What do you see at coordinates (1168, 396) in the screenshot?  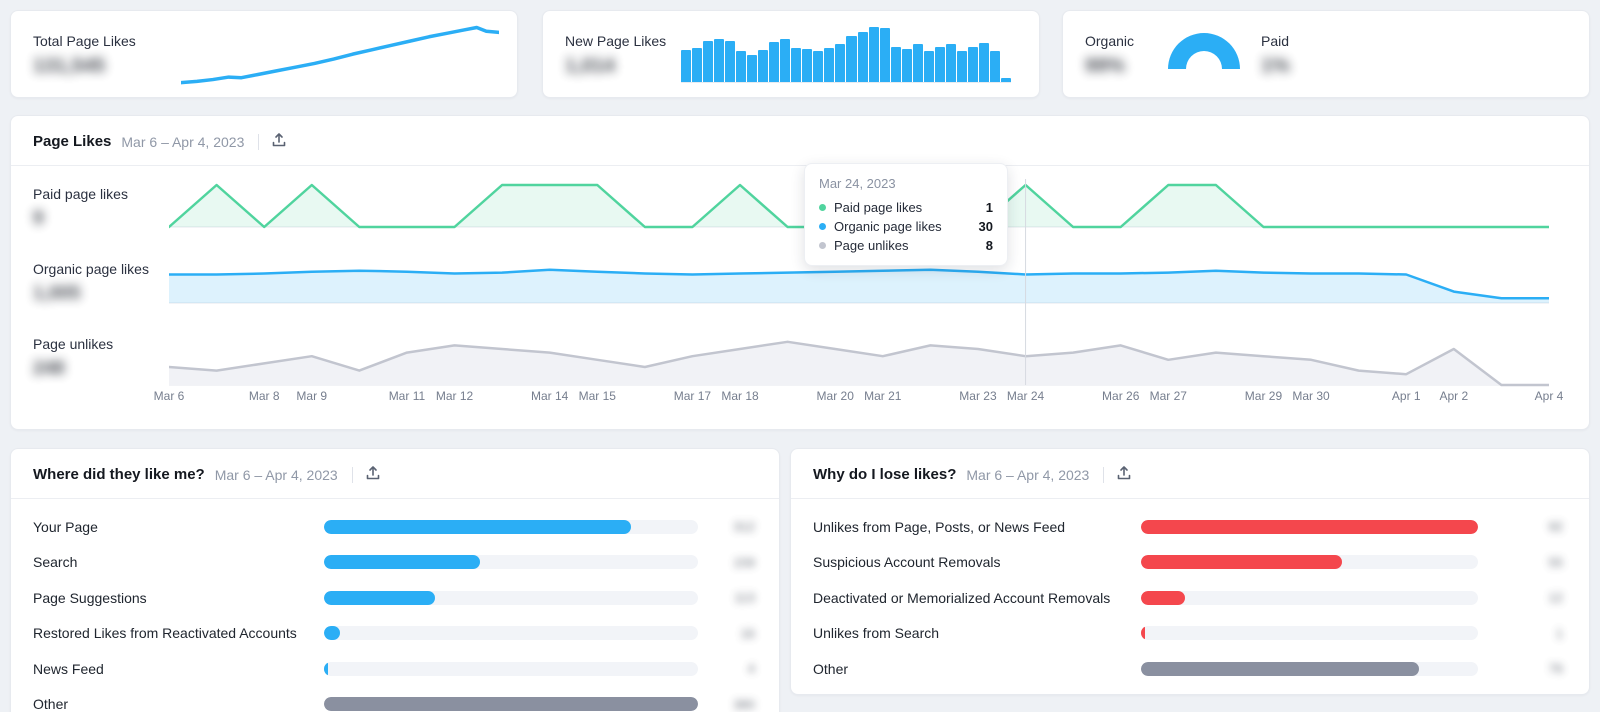 I see `x-axis-tick: Mar 27` at bounding box center [1168, 396].